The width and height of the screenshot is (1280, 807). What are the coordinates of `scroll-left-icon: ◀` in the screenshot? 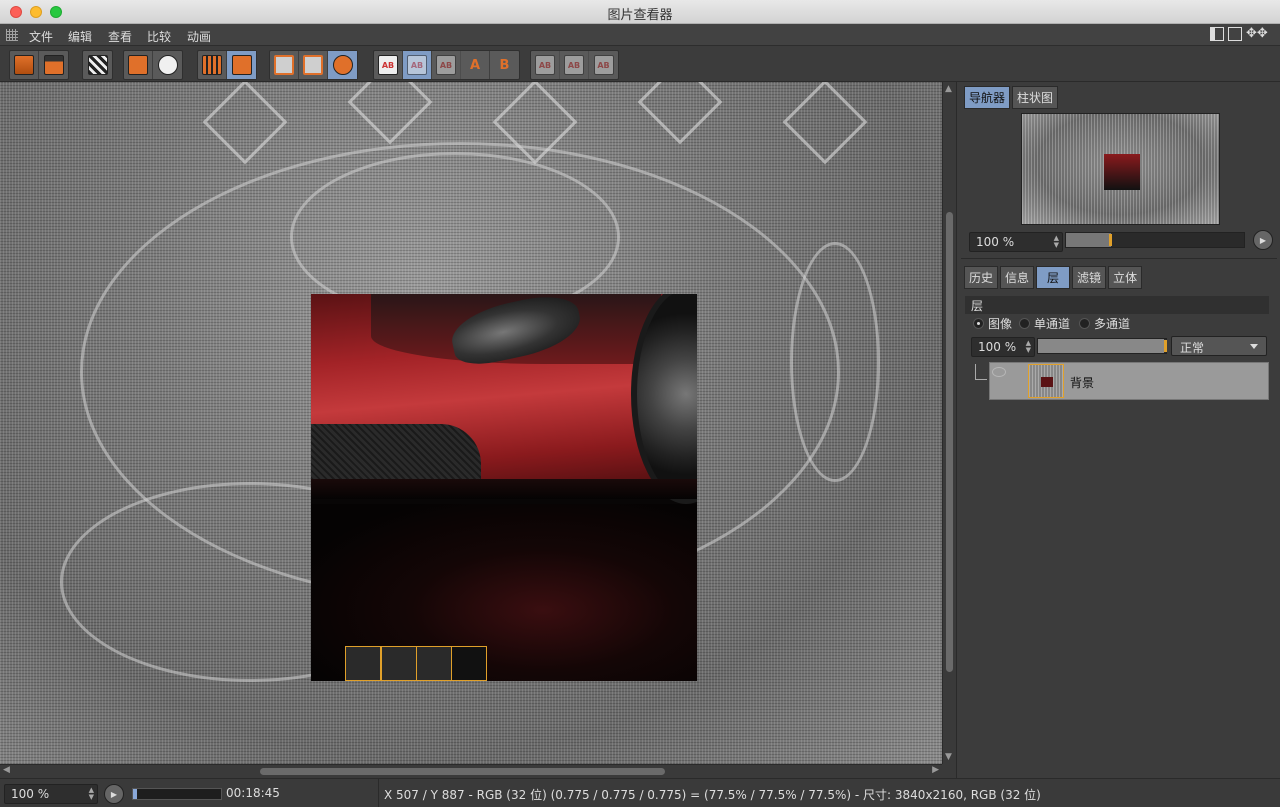 It's located at (6, 770).